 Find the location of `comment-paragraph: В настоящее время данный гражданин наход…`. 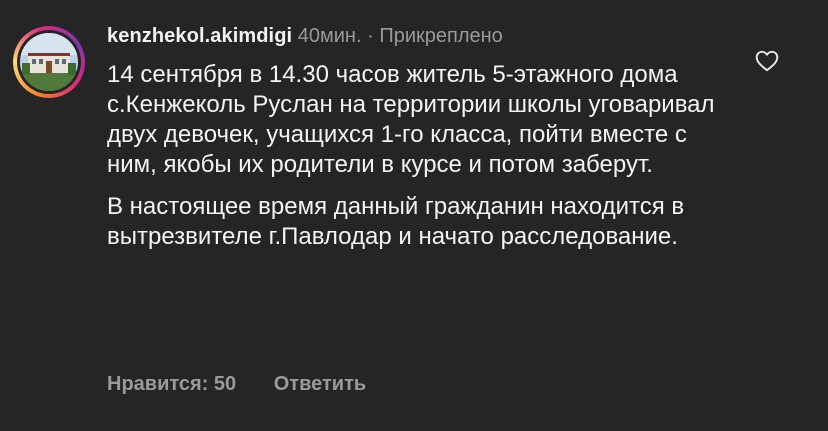

comment-paragraph: В настоящее время данный гражданин наход… is located at coordinates (396, 221).